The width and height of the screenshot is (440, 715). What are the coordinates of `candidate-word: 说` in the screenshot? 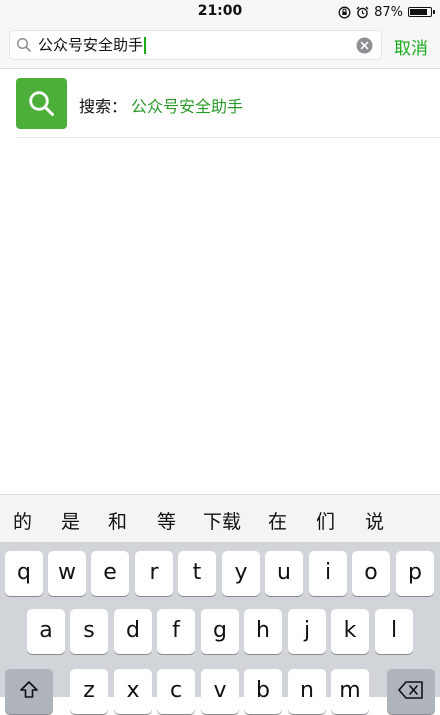 It's located at (374, 520).